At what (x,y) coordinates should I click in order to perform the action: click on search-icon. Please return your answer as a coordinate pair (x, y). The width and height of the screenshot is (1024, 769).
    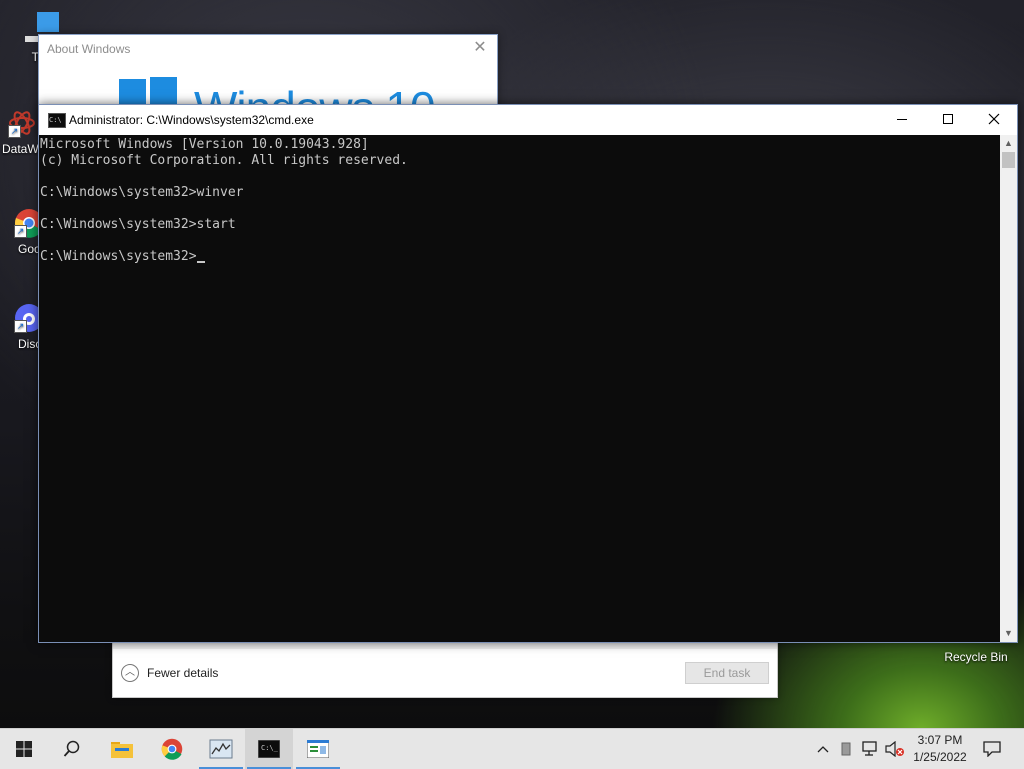
    Looking at the image, I should click on (71, 748).